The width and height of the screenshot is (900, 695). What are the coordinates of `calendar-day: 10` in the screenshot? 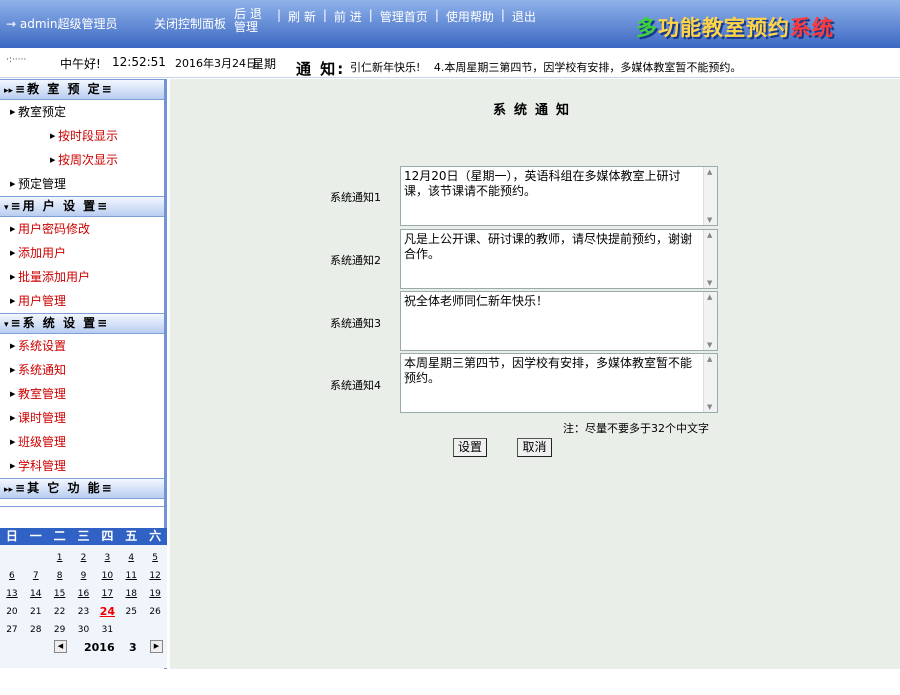 It's located at (107, 576).